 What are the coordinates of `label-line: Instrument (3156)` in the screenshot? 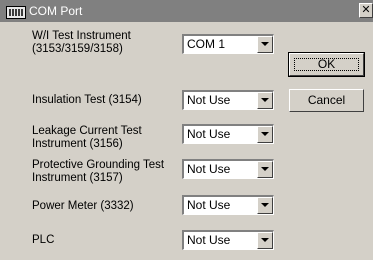 It's located at (77, 144).